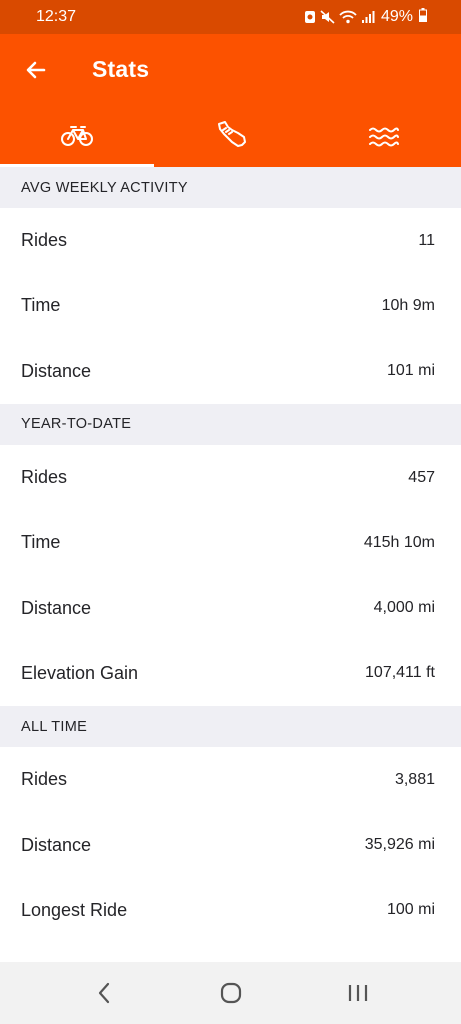 The width and height of the screenshot is (461, 1024). I want to click on home-nav-icon, so click(230, 993).